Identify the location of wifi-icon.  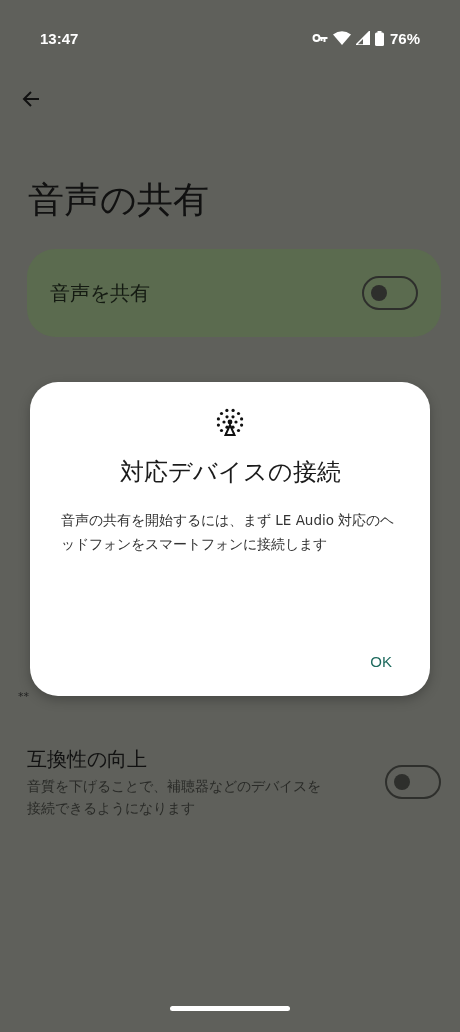
(341, 38).